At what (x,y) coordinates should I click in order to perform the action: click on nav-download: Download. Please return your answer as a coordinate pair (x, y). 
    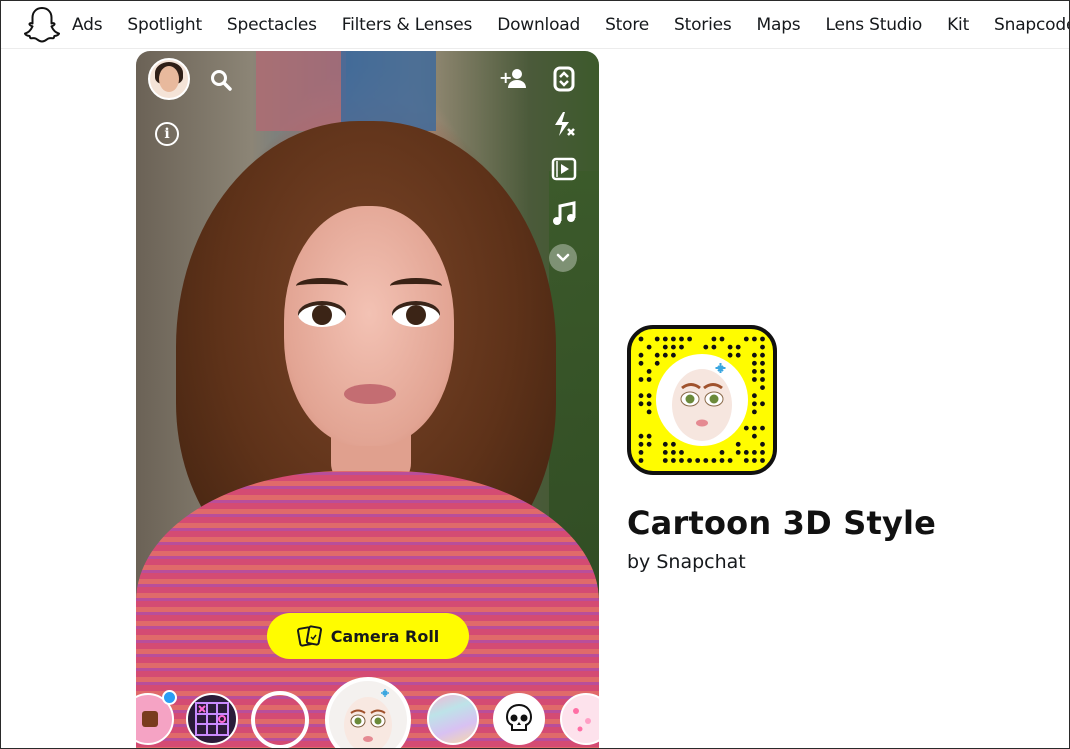
    Looking at the image, I should click on (538, 25).